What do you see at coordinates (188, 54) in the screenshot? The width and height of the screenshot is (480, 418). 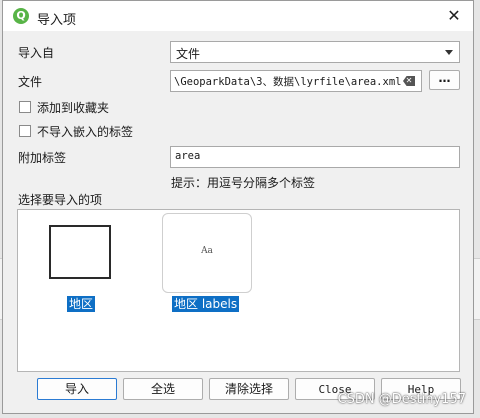 I see `import-from-value: 文件` at bounding box center [188, 54].